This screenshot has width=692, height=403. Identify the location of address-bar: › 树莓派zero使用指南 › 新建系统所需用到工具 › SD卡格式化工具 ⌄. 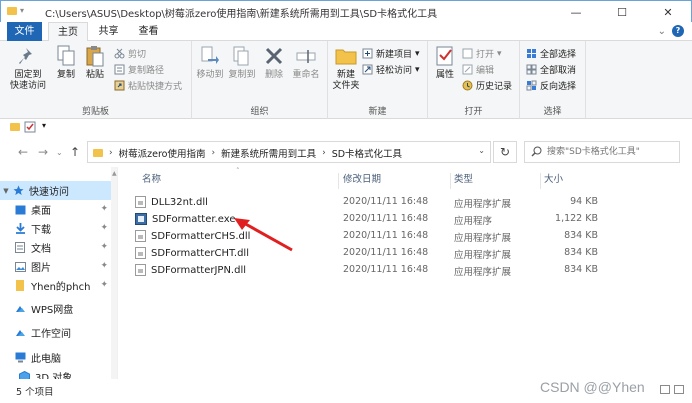
(289, 152).